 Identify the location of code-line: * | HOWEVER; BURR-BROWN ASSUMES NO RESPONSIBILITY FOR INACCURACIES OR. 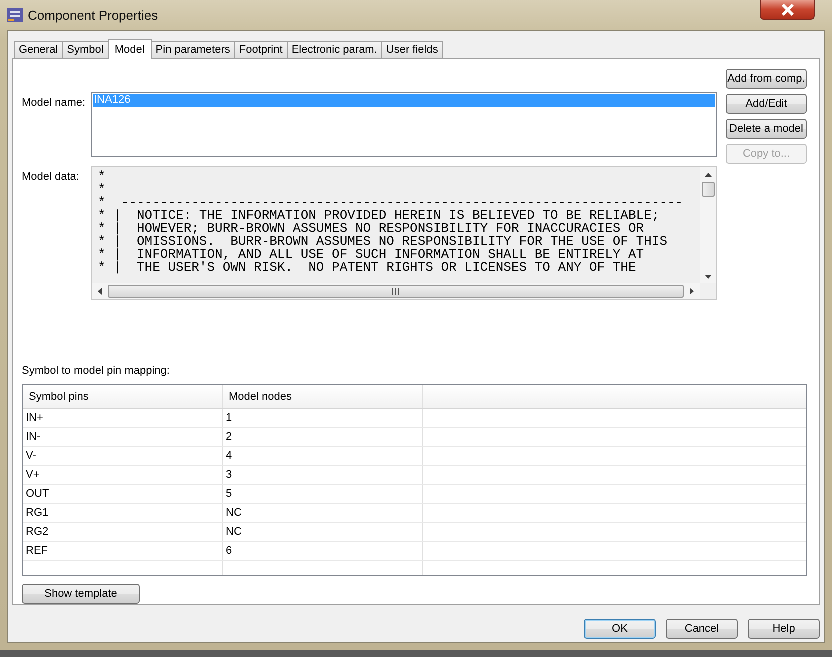
(371, 228).